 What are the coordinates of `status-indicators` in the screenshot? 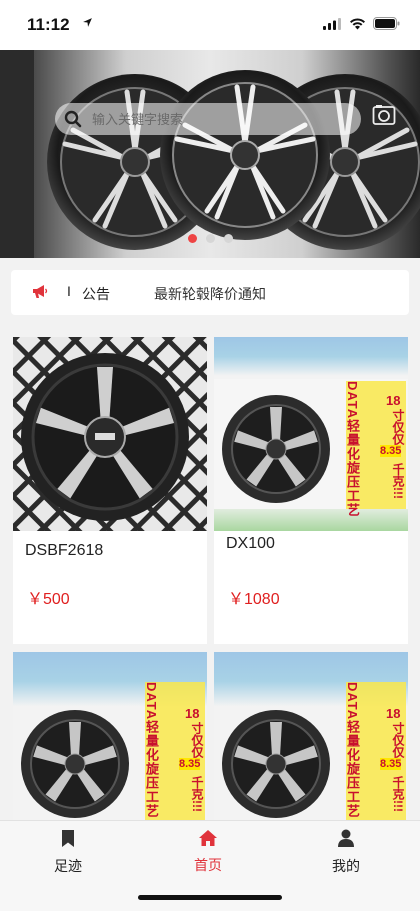 It's located at (361, 23).